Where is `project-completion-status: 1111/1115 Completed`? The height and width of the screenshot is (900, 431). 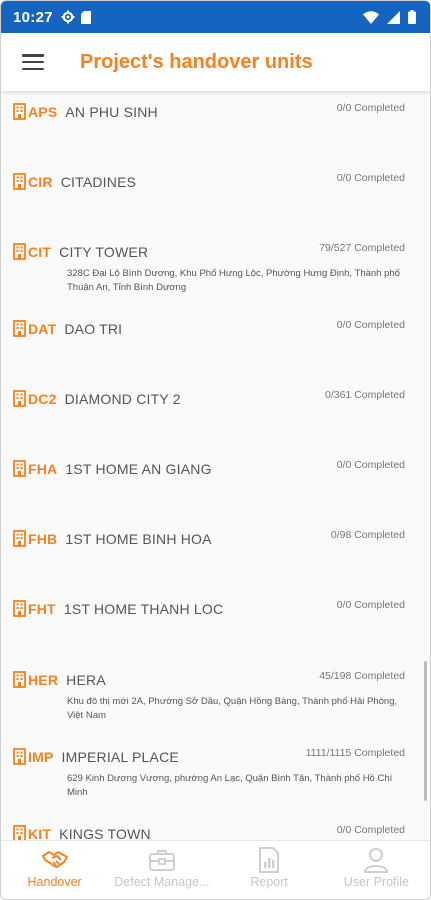 project-completion-status: 1111/1115 Completed is located at coordinates (355, 753).